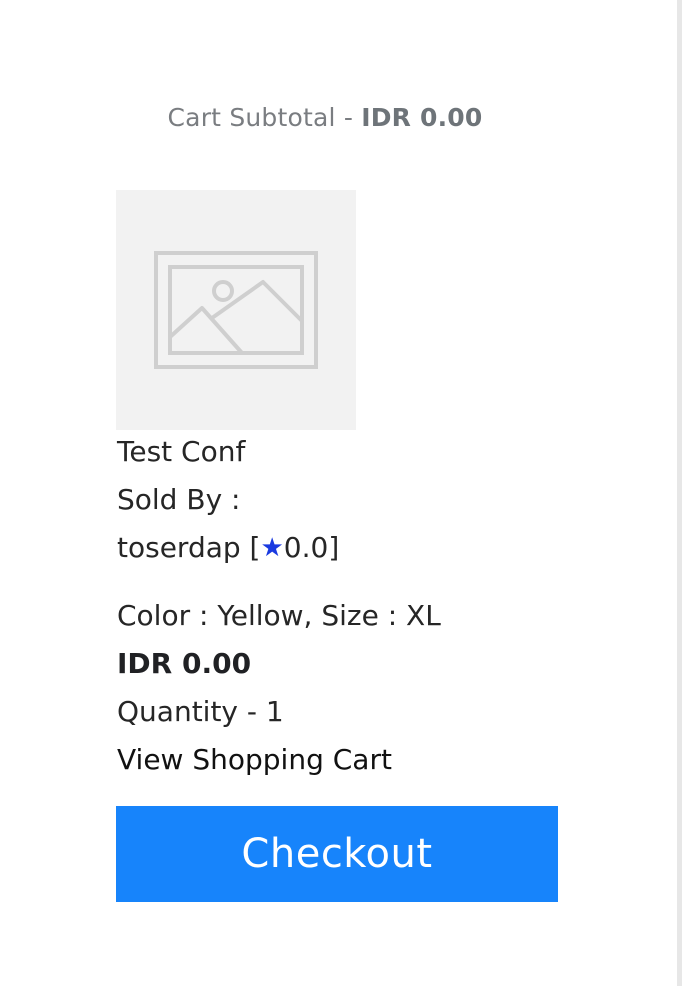 This screenshot has height=986, width=682. Describe the element at coordinates (179, 547) in the screenshot. I see `seller-name: toserdap` at that location.